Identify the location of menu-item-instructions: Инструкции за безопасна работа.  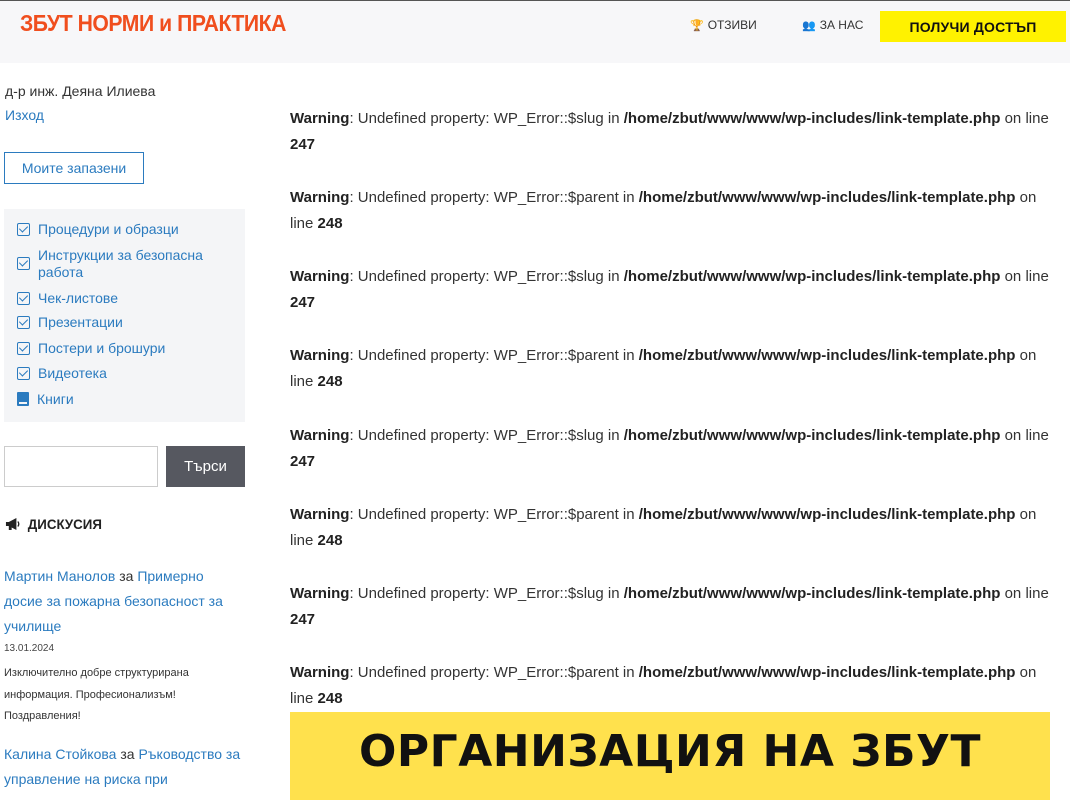
(117, 264).